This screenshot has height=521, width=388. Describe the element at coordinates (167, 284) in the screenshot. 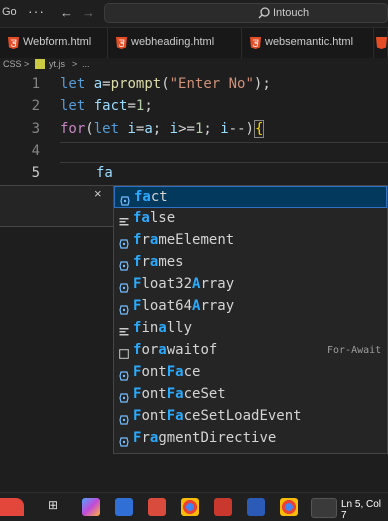

I see `label-text: loat32` at that location.